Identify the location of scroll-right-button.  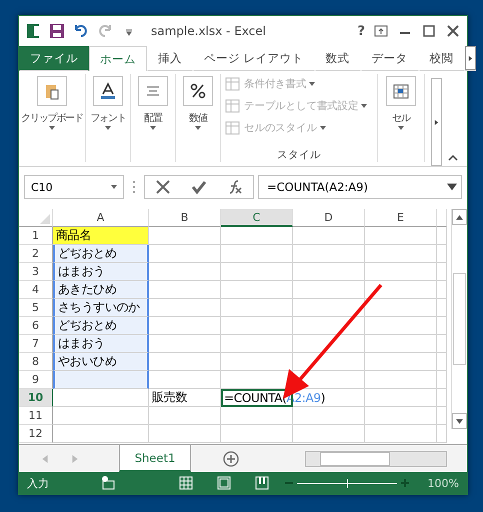
(470, 58).